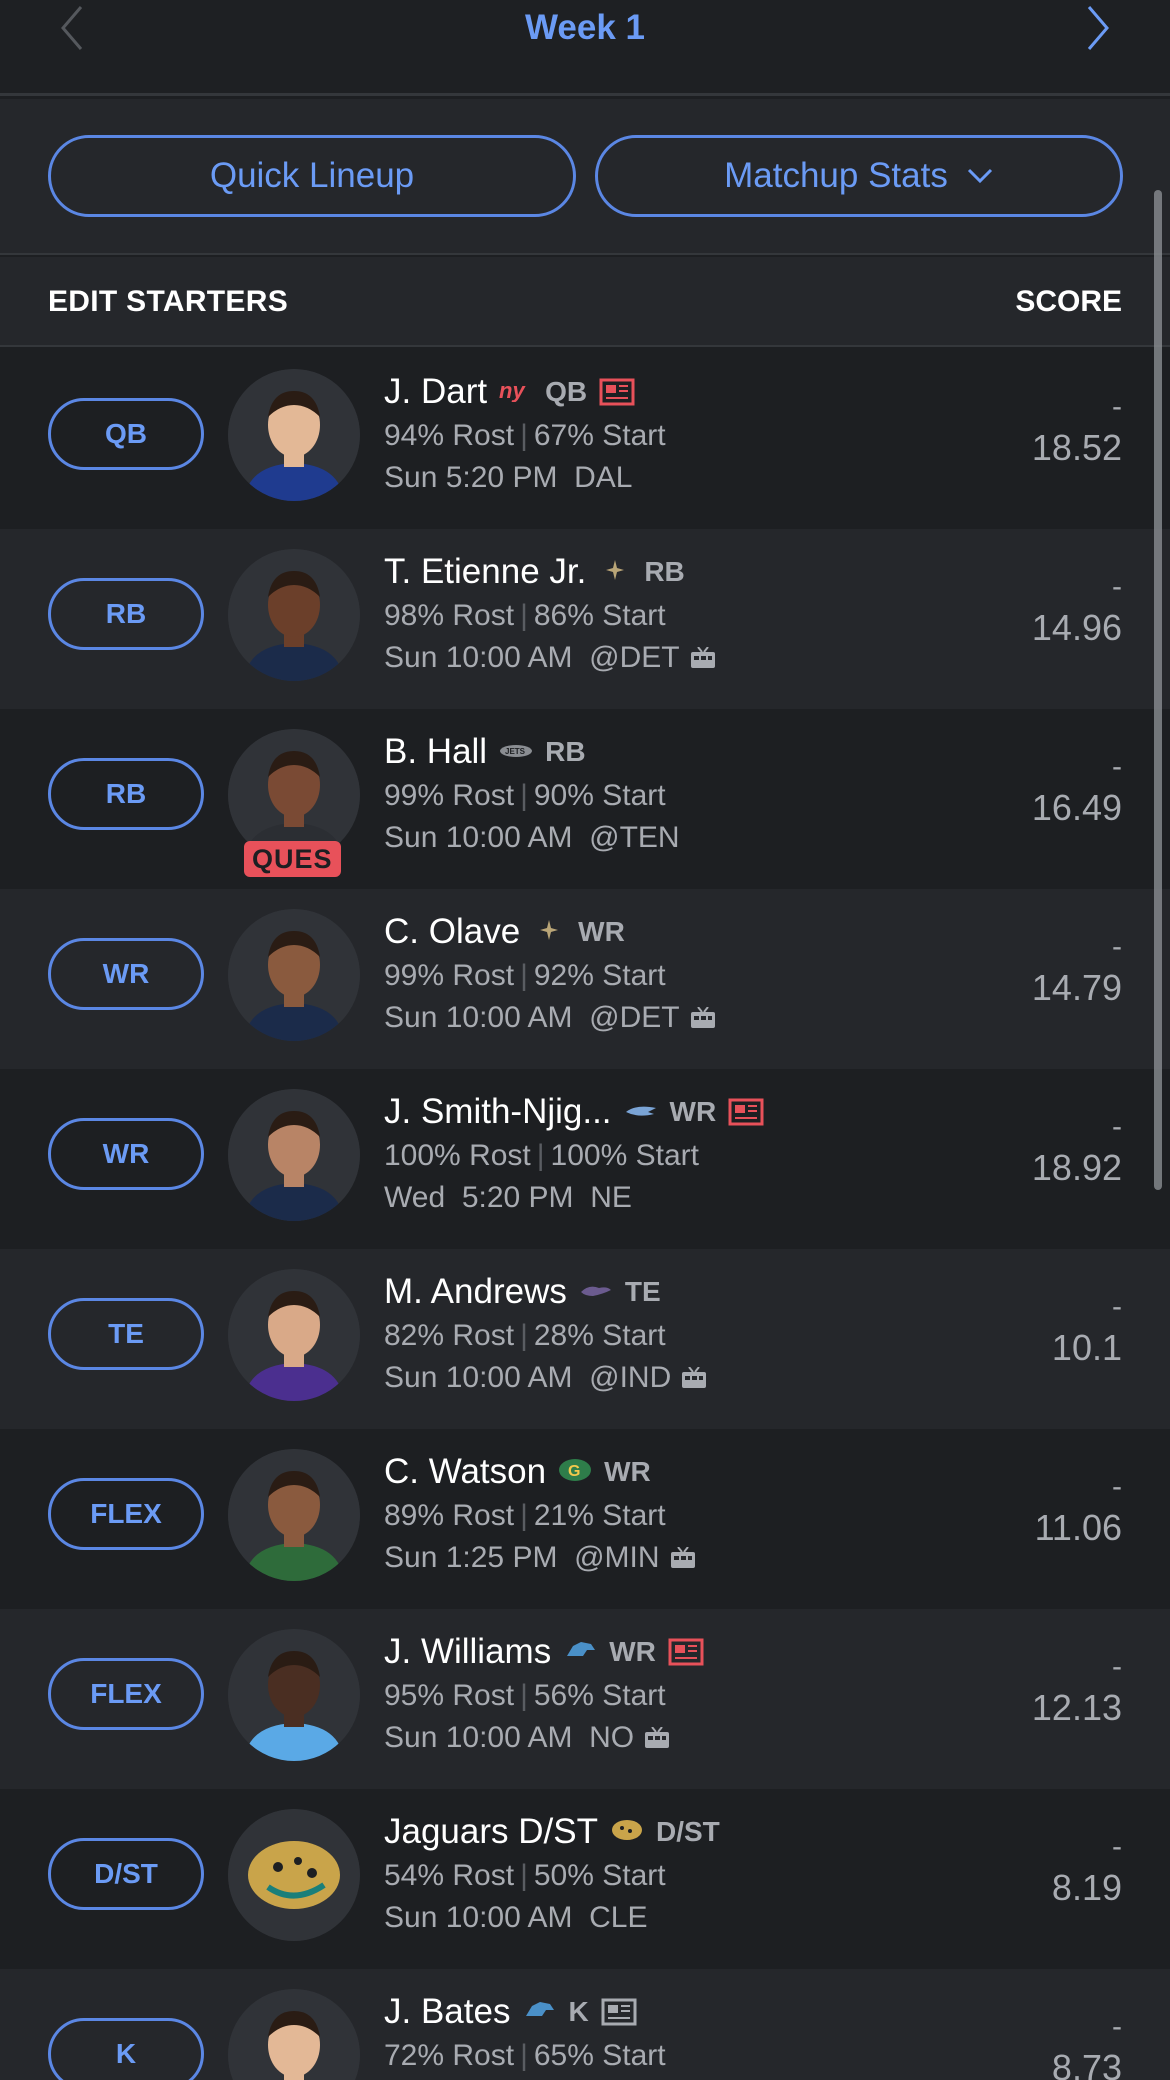  I want to click on roster-stats: 98% Rost | 86% Start, so click(704, 616).